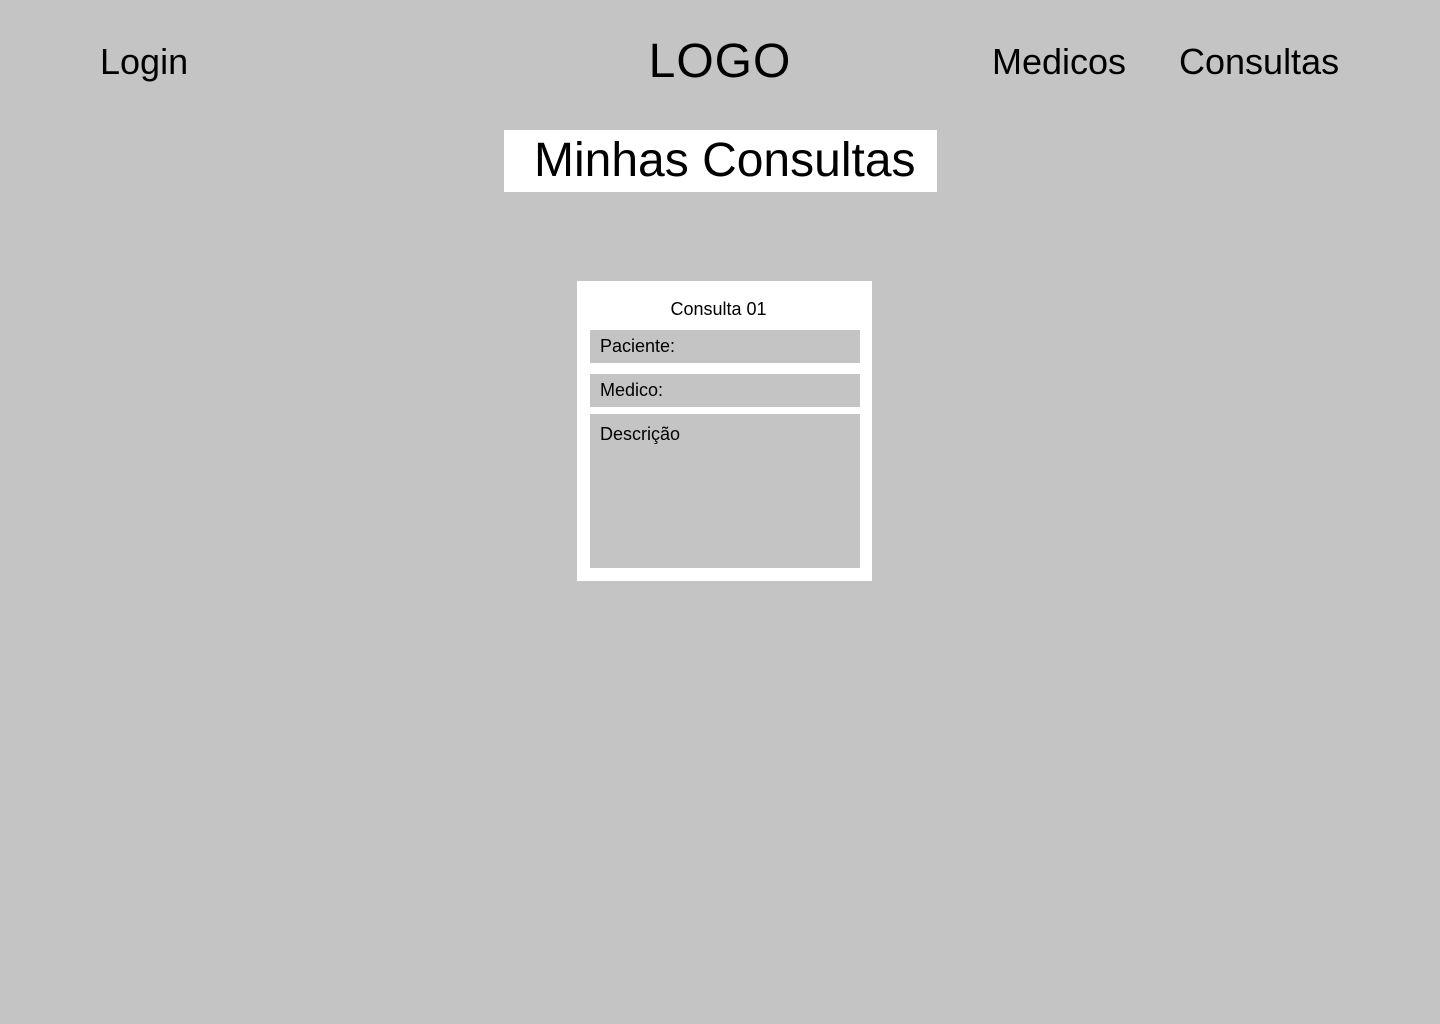  Describe the element at coordinates (725, 390) in the screenshot. I see `medico-field: Medico:` at that location.